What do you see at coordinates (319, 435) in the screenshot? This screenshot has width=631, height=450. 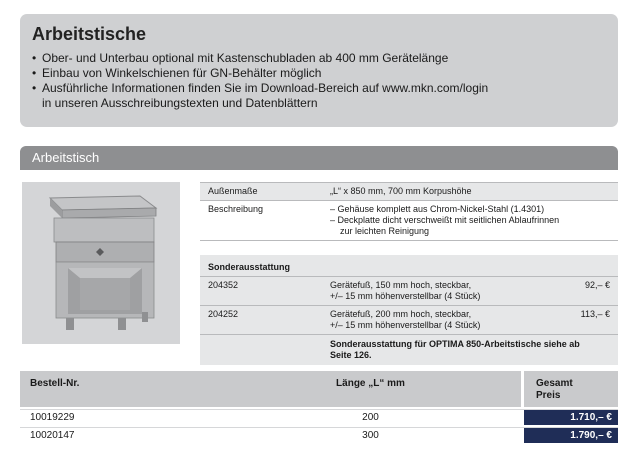 I see `table-row: 10020147 300 1.790,– €` at bounding box center [319, 435].